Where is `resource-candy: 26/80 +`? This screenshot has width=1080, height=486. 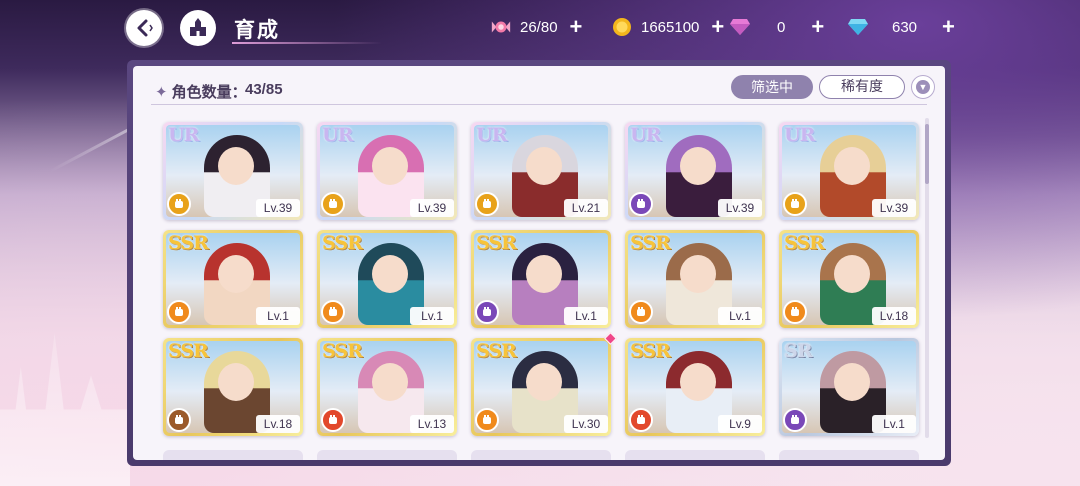 resource-candy: 26/80 + is located at coordinates (536, 27).